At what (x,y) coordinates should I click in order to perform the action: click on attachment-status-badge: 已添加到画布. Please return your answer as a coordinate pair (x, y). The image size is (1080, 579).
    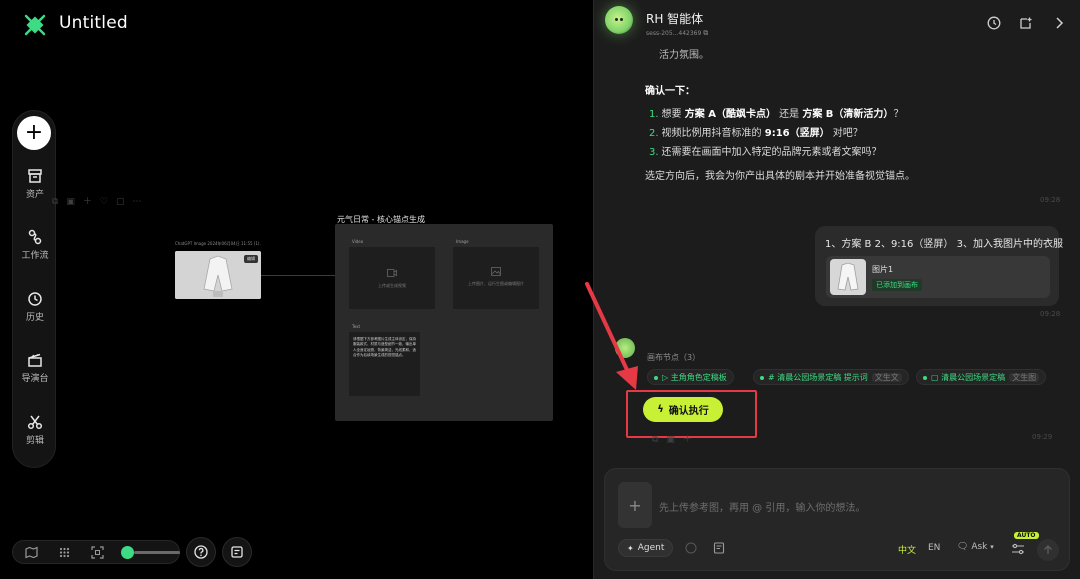
    Looking at the image, I should click on (897, 285).